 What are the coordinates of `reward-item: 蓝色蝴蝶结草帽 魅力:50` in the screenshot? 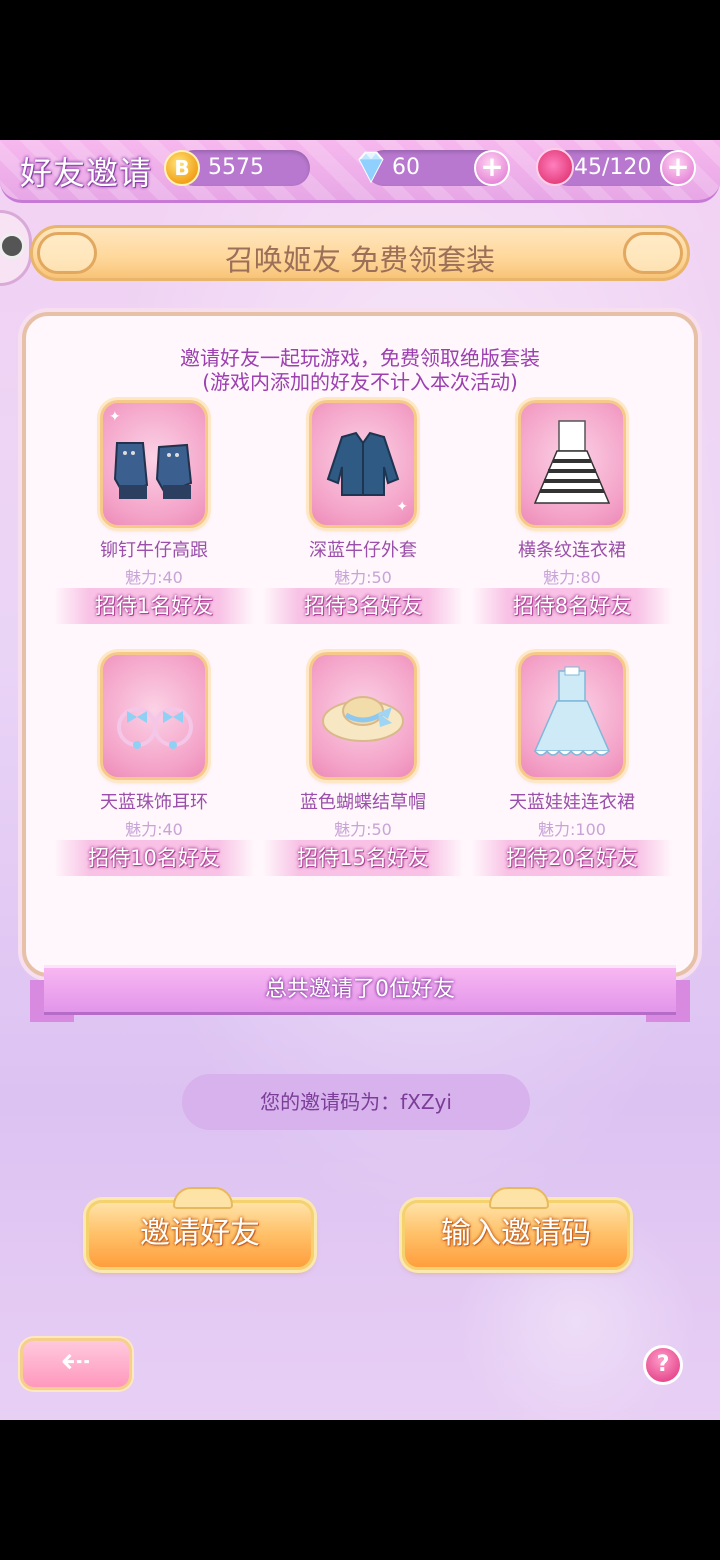 It's located at (363, 746).